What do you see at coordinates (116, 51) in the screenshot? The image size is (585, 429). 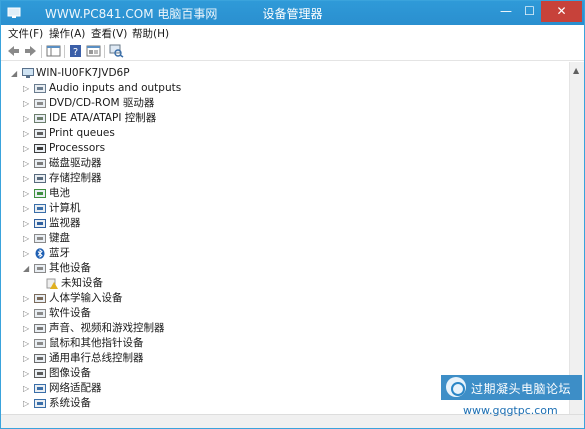 I see `scan-hardware-icon` at bounding box center [116, 51].